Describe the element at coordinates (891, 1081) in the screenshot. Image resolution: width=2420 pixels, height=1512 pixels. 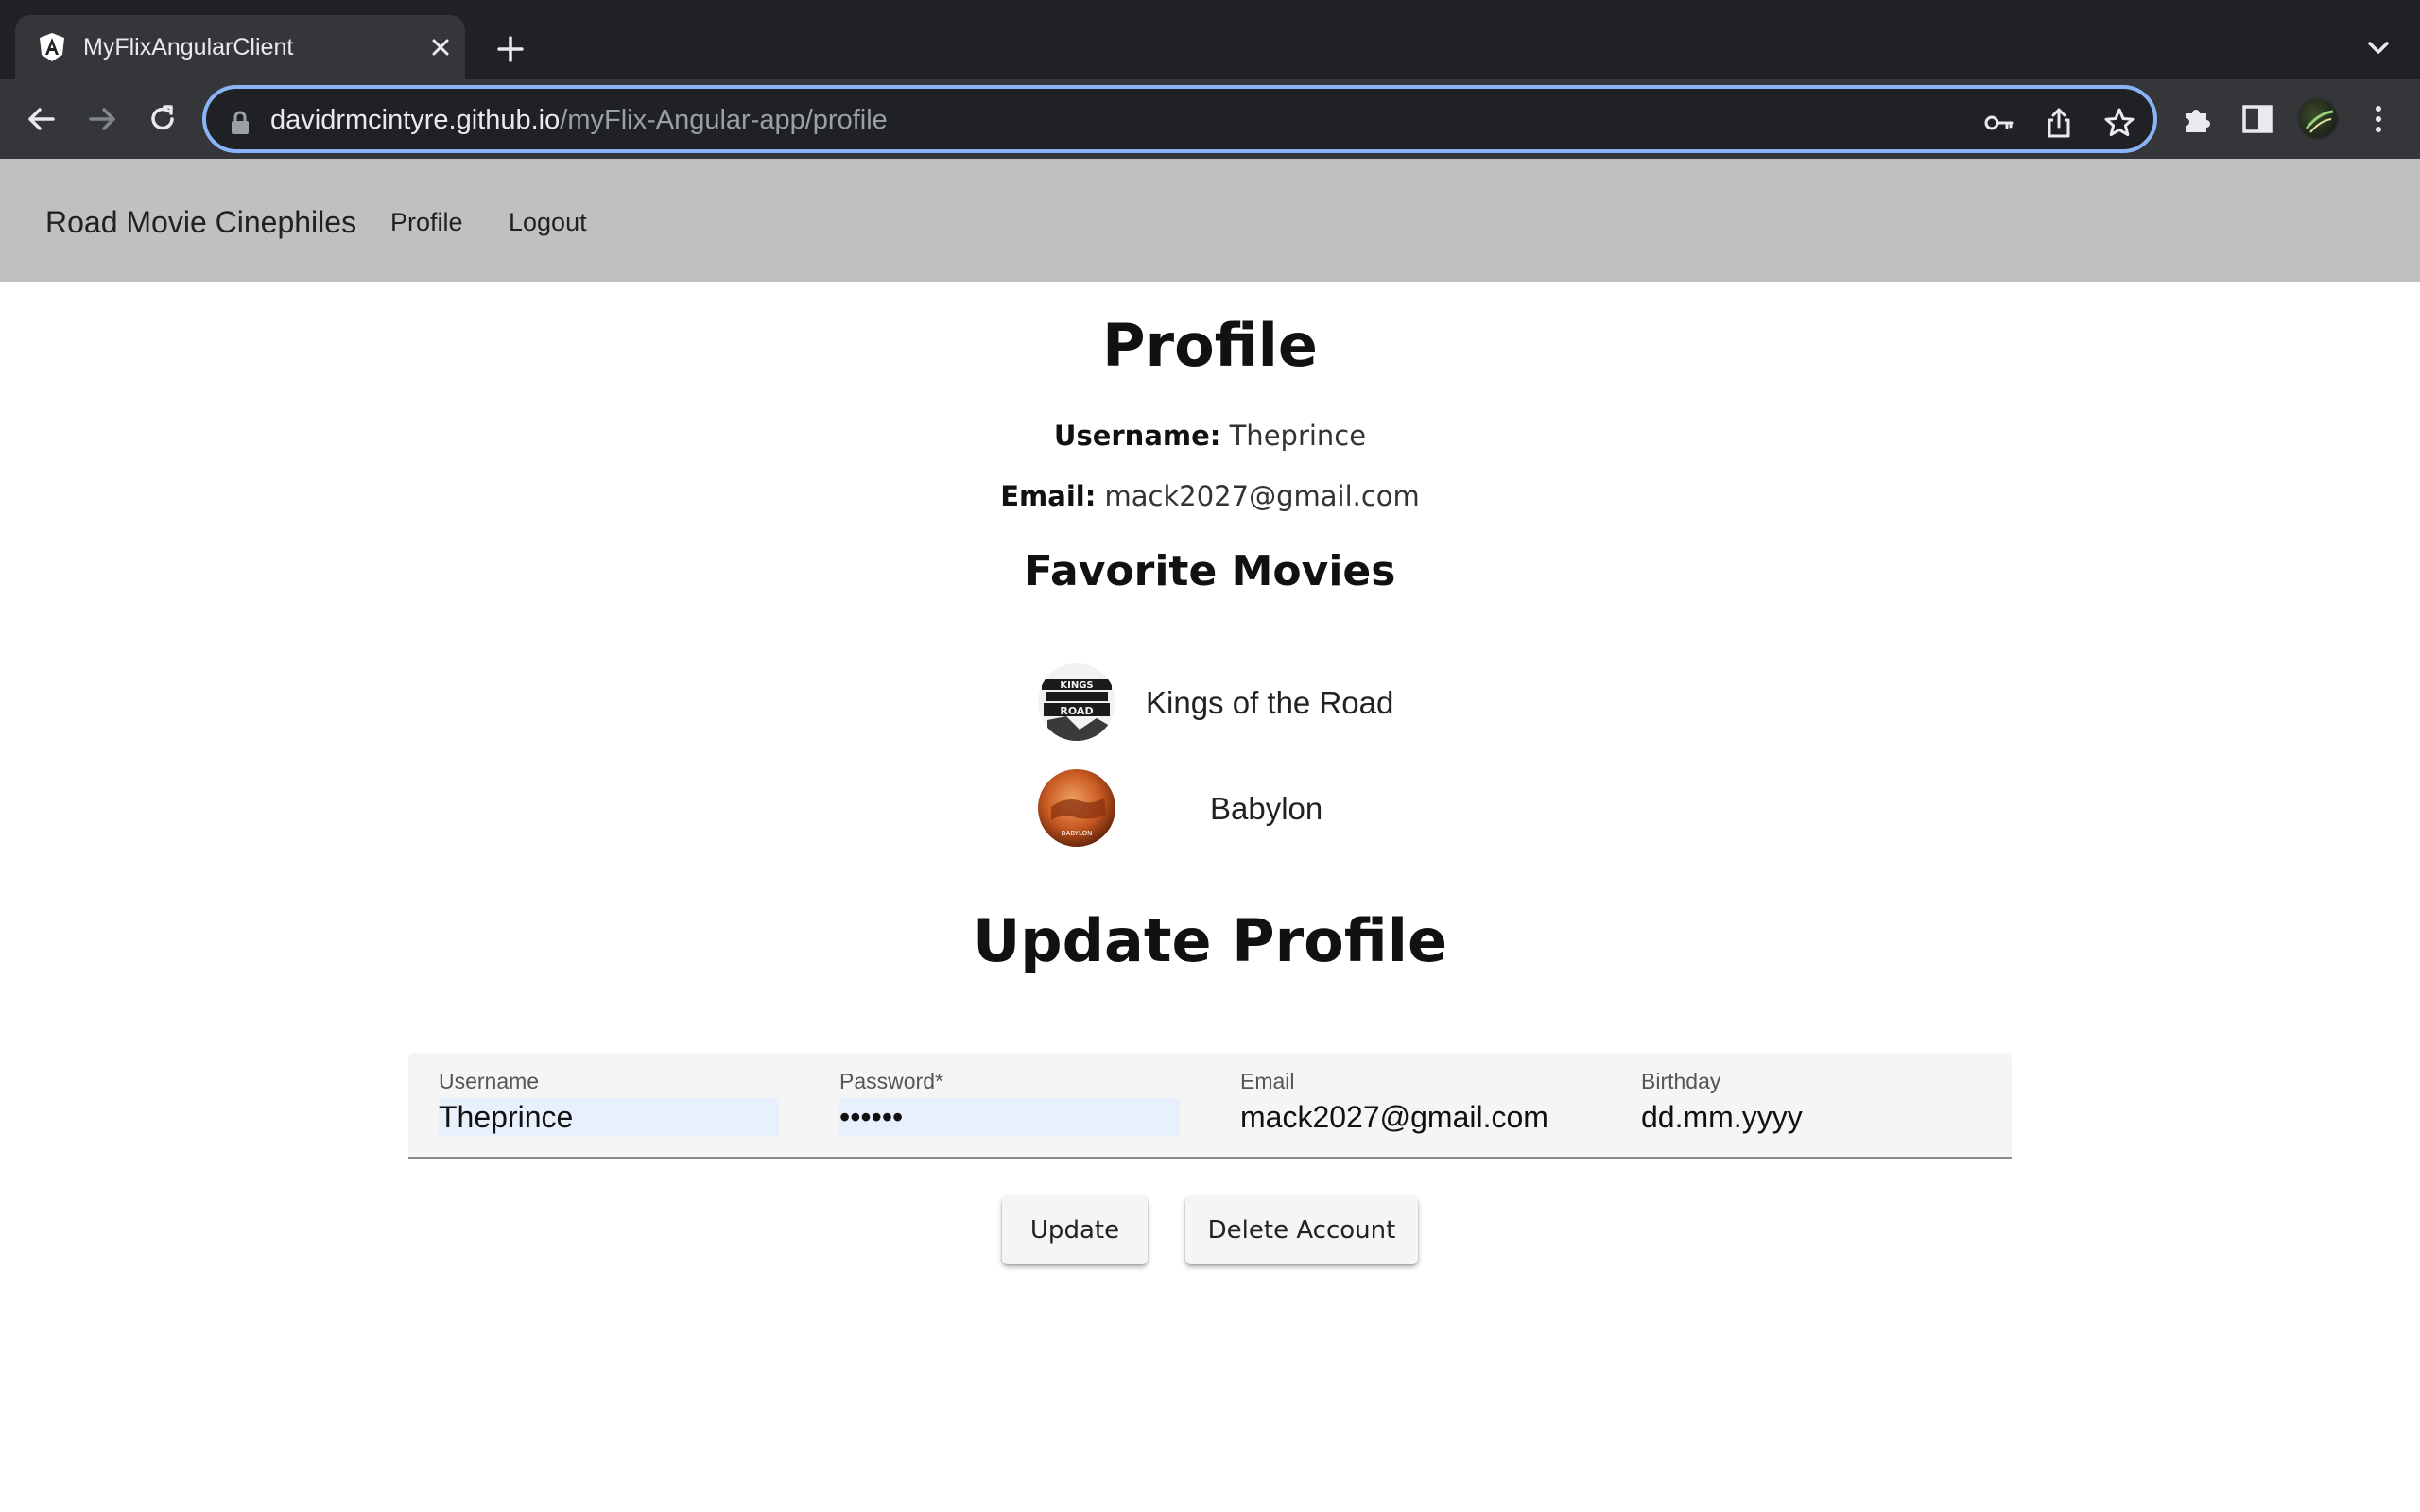
I see `password-field-label: Password*` at that location.